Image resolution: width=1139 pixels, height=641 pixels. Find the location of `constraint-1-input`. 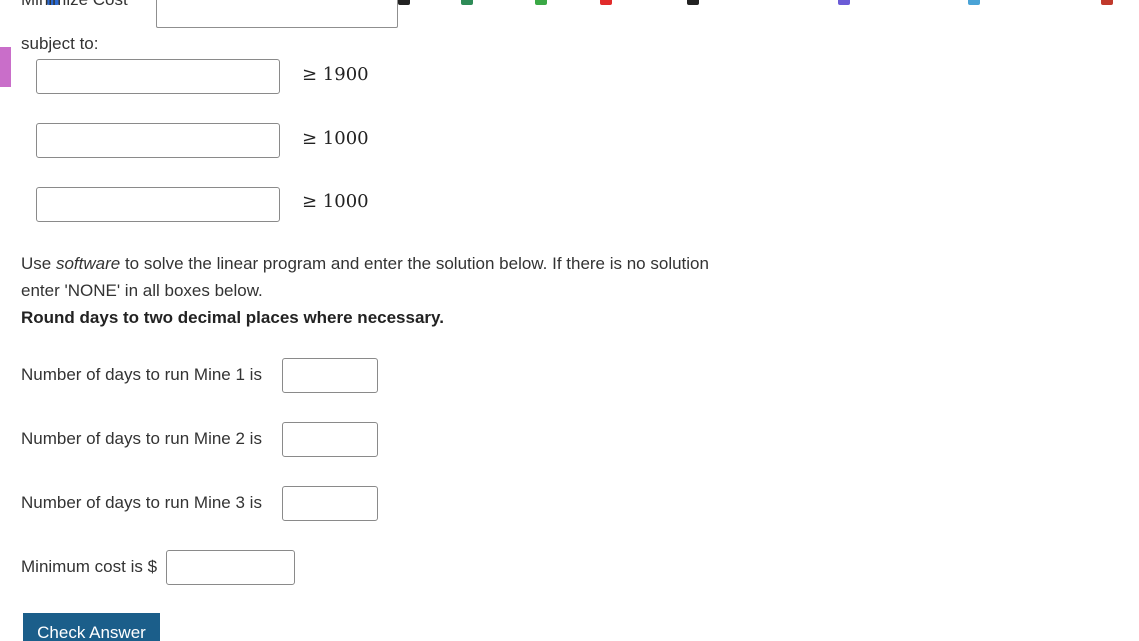

constraint-1-input is located at coordinates (158, 76).